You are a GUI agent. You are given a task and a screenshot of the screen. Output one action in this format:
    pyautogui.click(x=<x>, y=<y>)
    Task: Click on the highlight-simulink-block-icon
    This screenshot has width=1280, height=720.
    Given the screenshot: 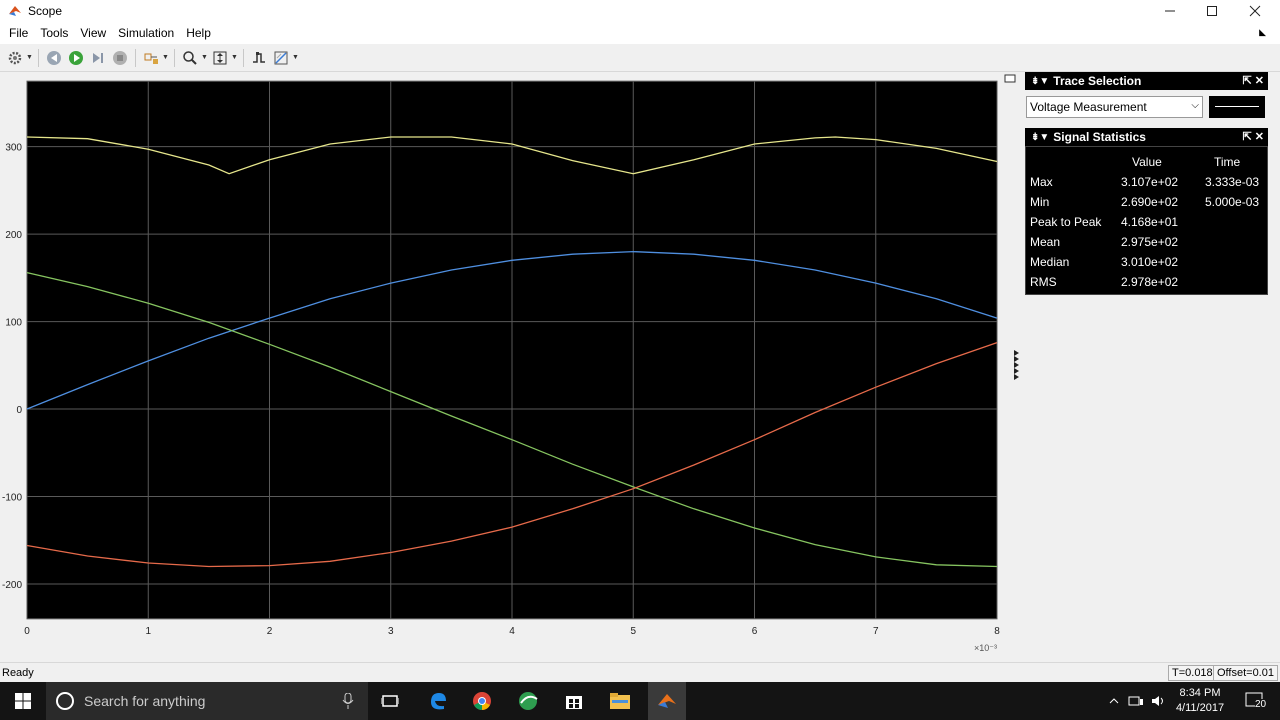 What is the action you would take?
    pyautogui.click(x=151, y=58)
    